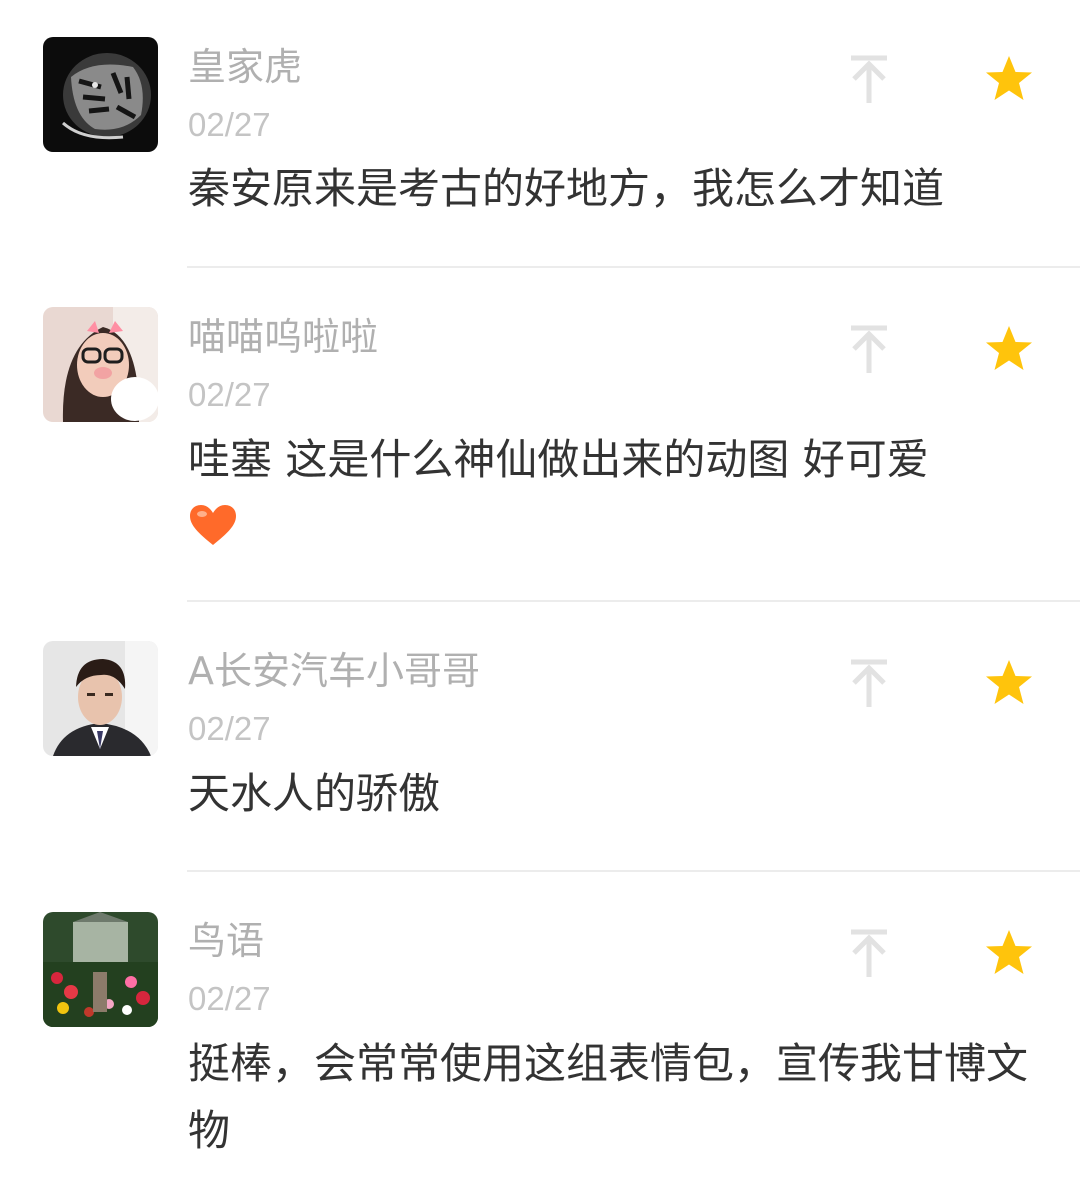  Describe the element at coordinates (213, 525) in the screenshot. I see `orange-heart-icon` at that location.